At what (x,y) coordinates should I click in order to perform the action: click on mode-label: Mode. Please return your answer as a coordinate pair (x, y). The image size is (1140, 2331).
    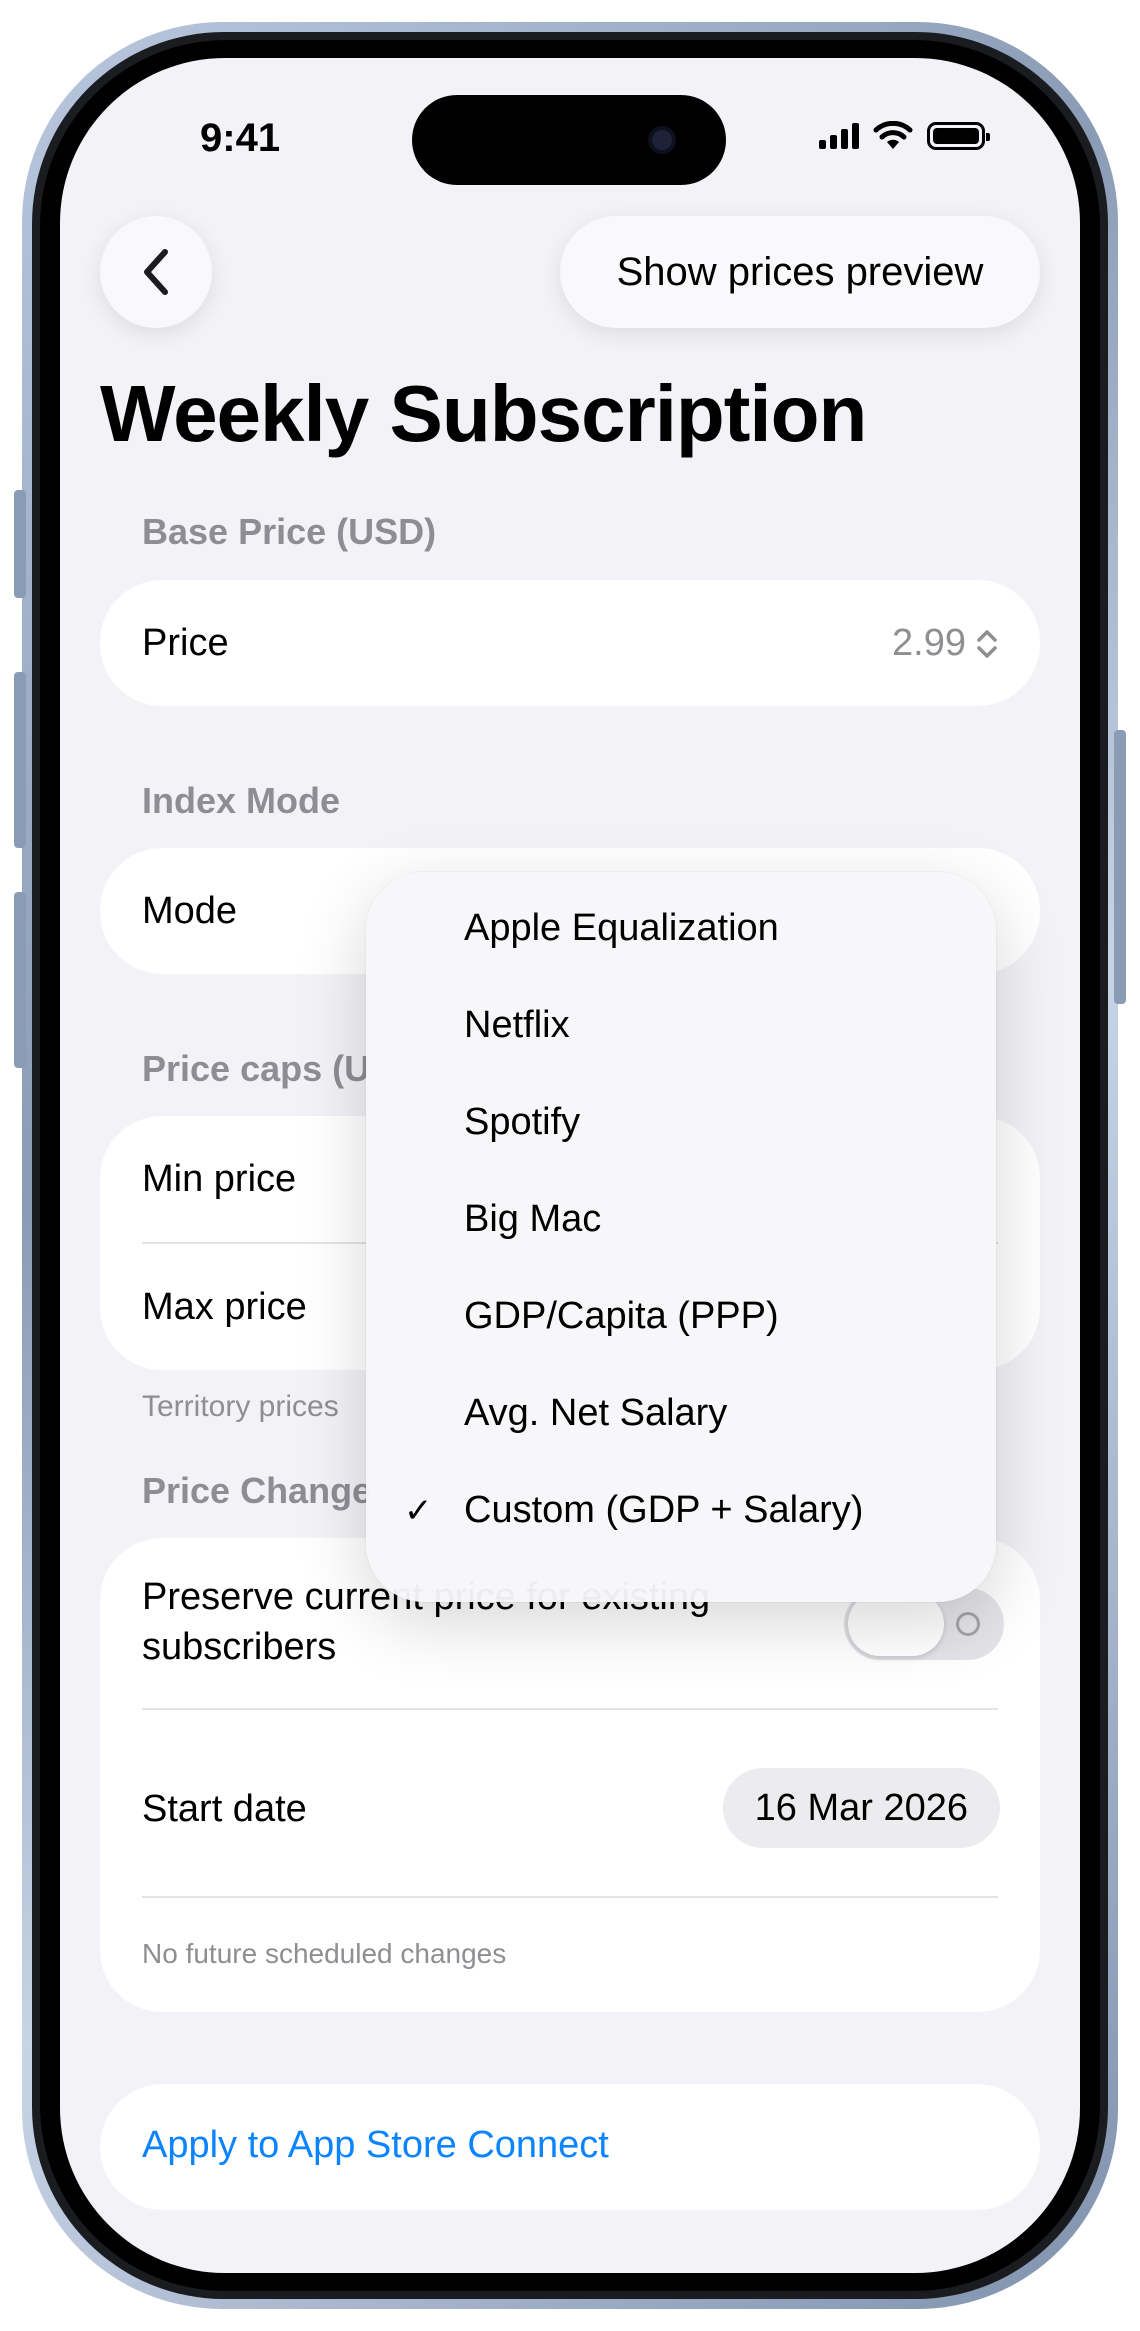
    Looking at the image, I should click on (190, 911).